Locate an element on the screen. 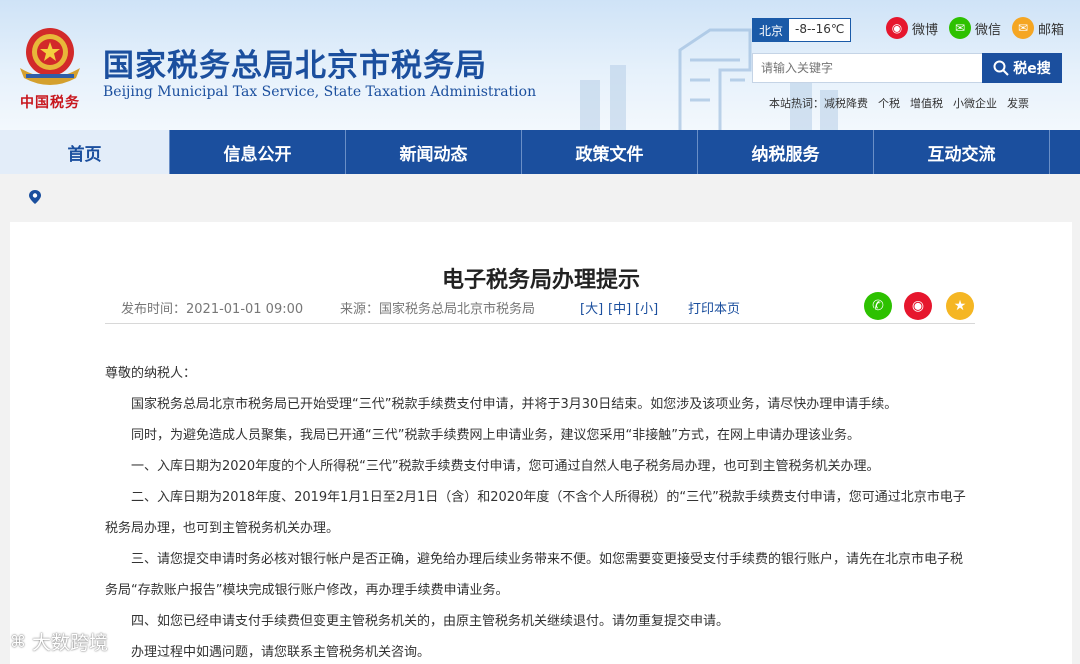 The height and width of the screenshot is (664, 1080). search-button-label: 税e搜 is located at coordinates (1032, 69).